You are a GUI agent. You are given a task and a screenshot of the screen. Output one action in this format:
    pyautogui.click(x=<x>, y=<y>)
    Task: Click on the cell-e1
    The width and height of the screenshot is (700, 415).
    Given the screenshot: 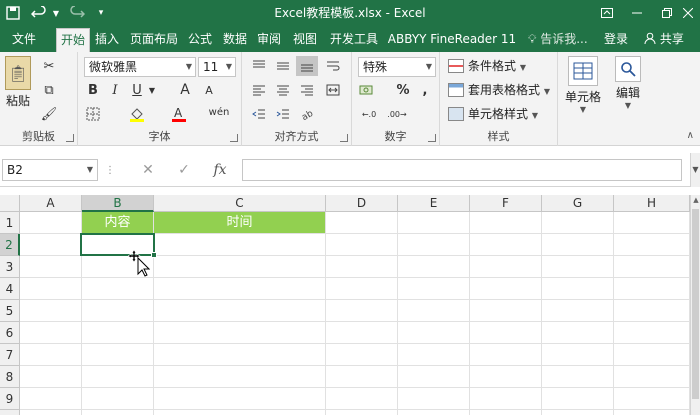 What is the action you would take?
    pyautogui.click(x=434, y=223)
    